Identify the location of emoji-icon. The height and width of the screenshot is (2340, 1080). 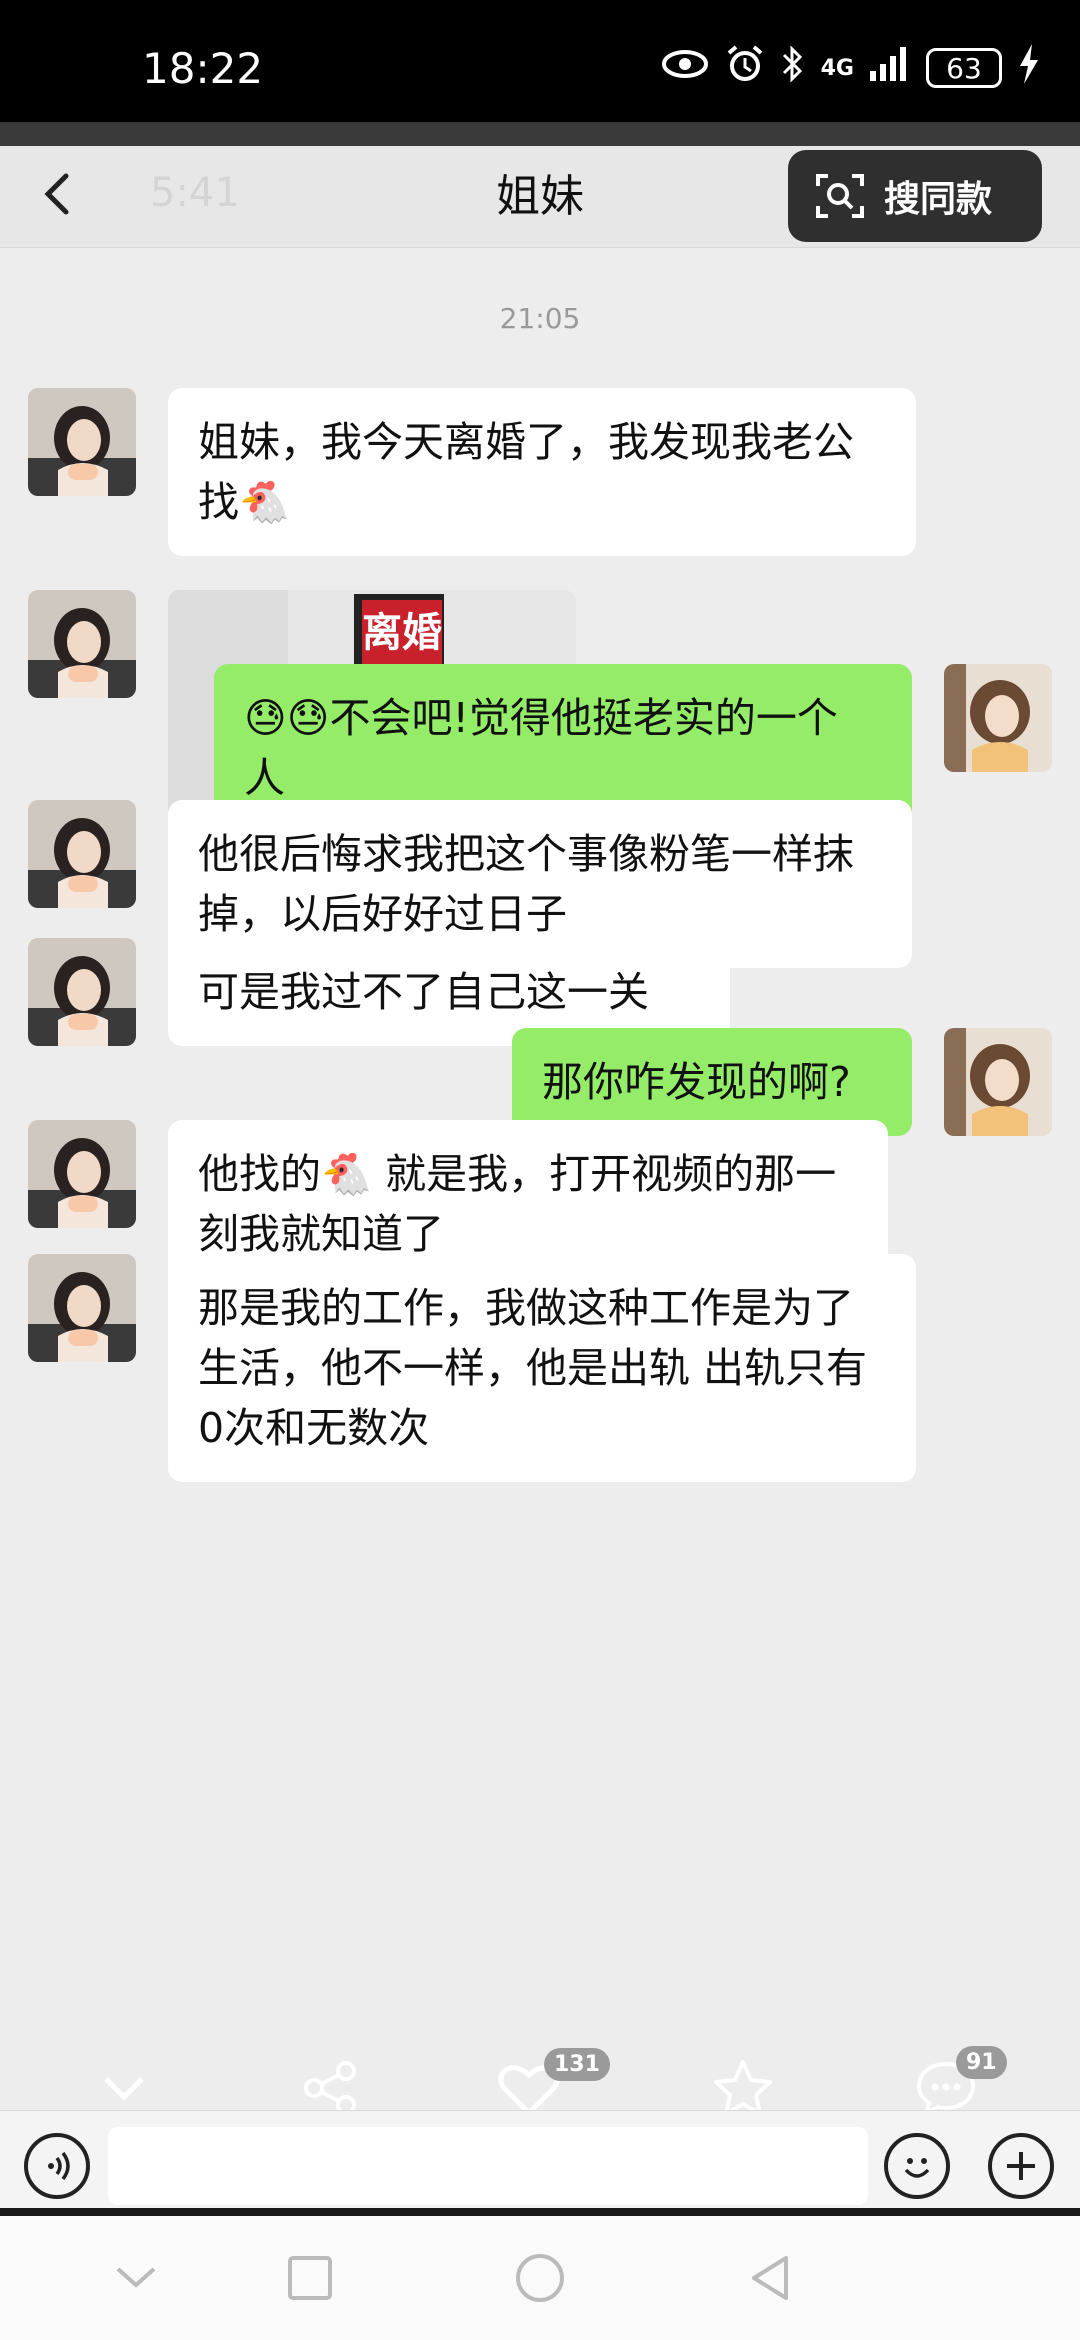
(917, 2168).